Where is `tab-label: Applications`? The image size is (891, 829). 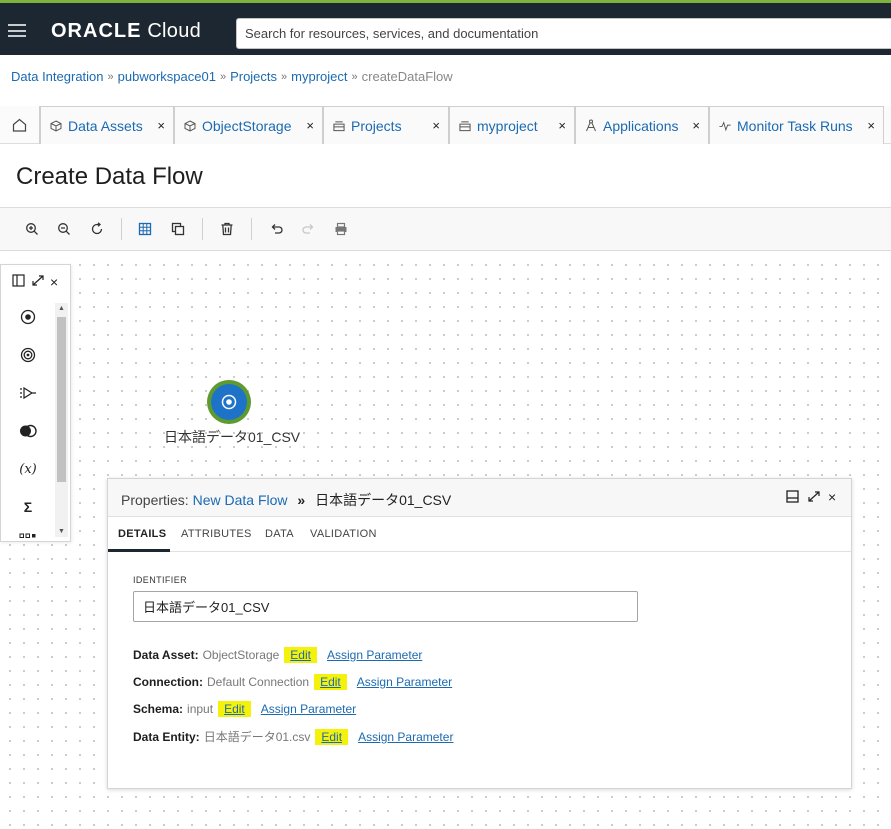
tab-label: Applications is located at coordinates (641, 125).